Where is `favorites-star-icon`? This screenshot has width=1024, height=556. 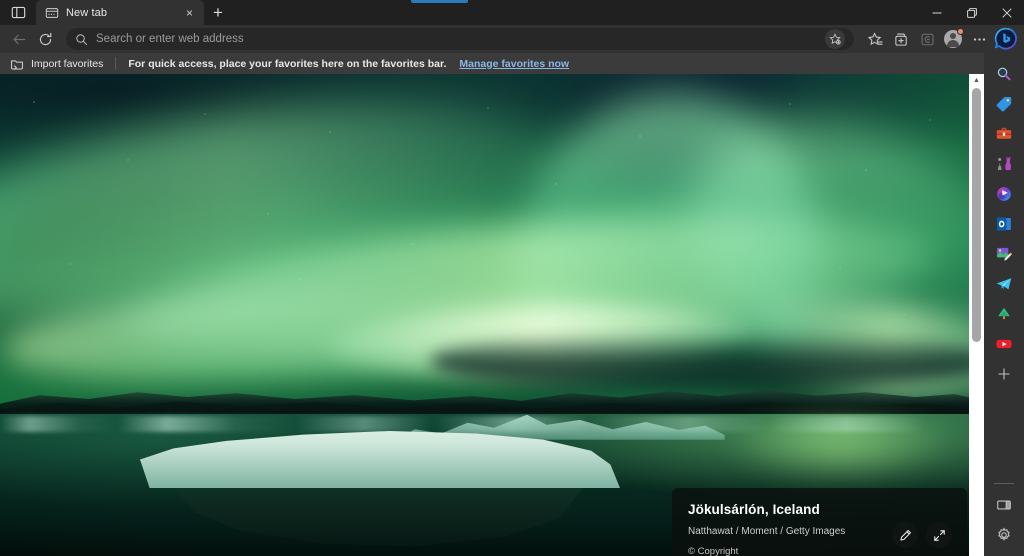 favorites-star-icon is located at coordinates (875, 38).